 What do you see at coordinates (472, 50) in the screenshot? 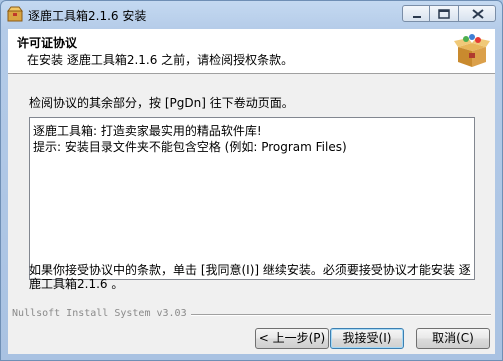
I see `open-box-icon` at bounding box center [472, 50].